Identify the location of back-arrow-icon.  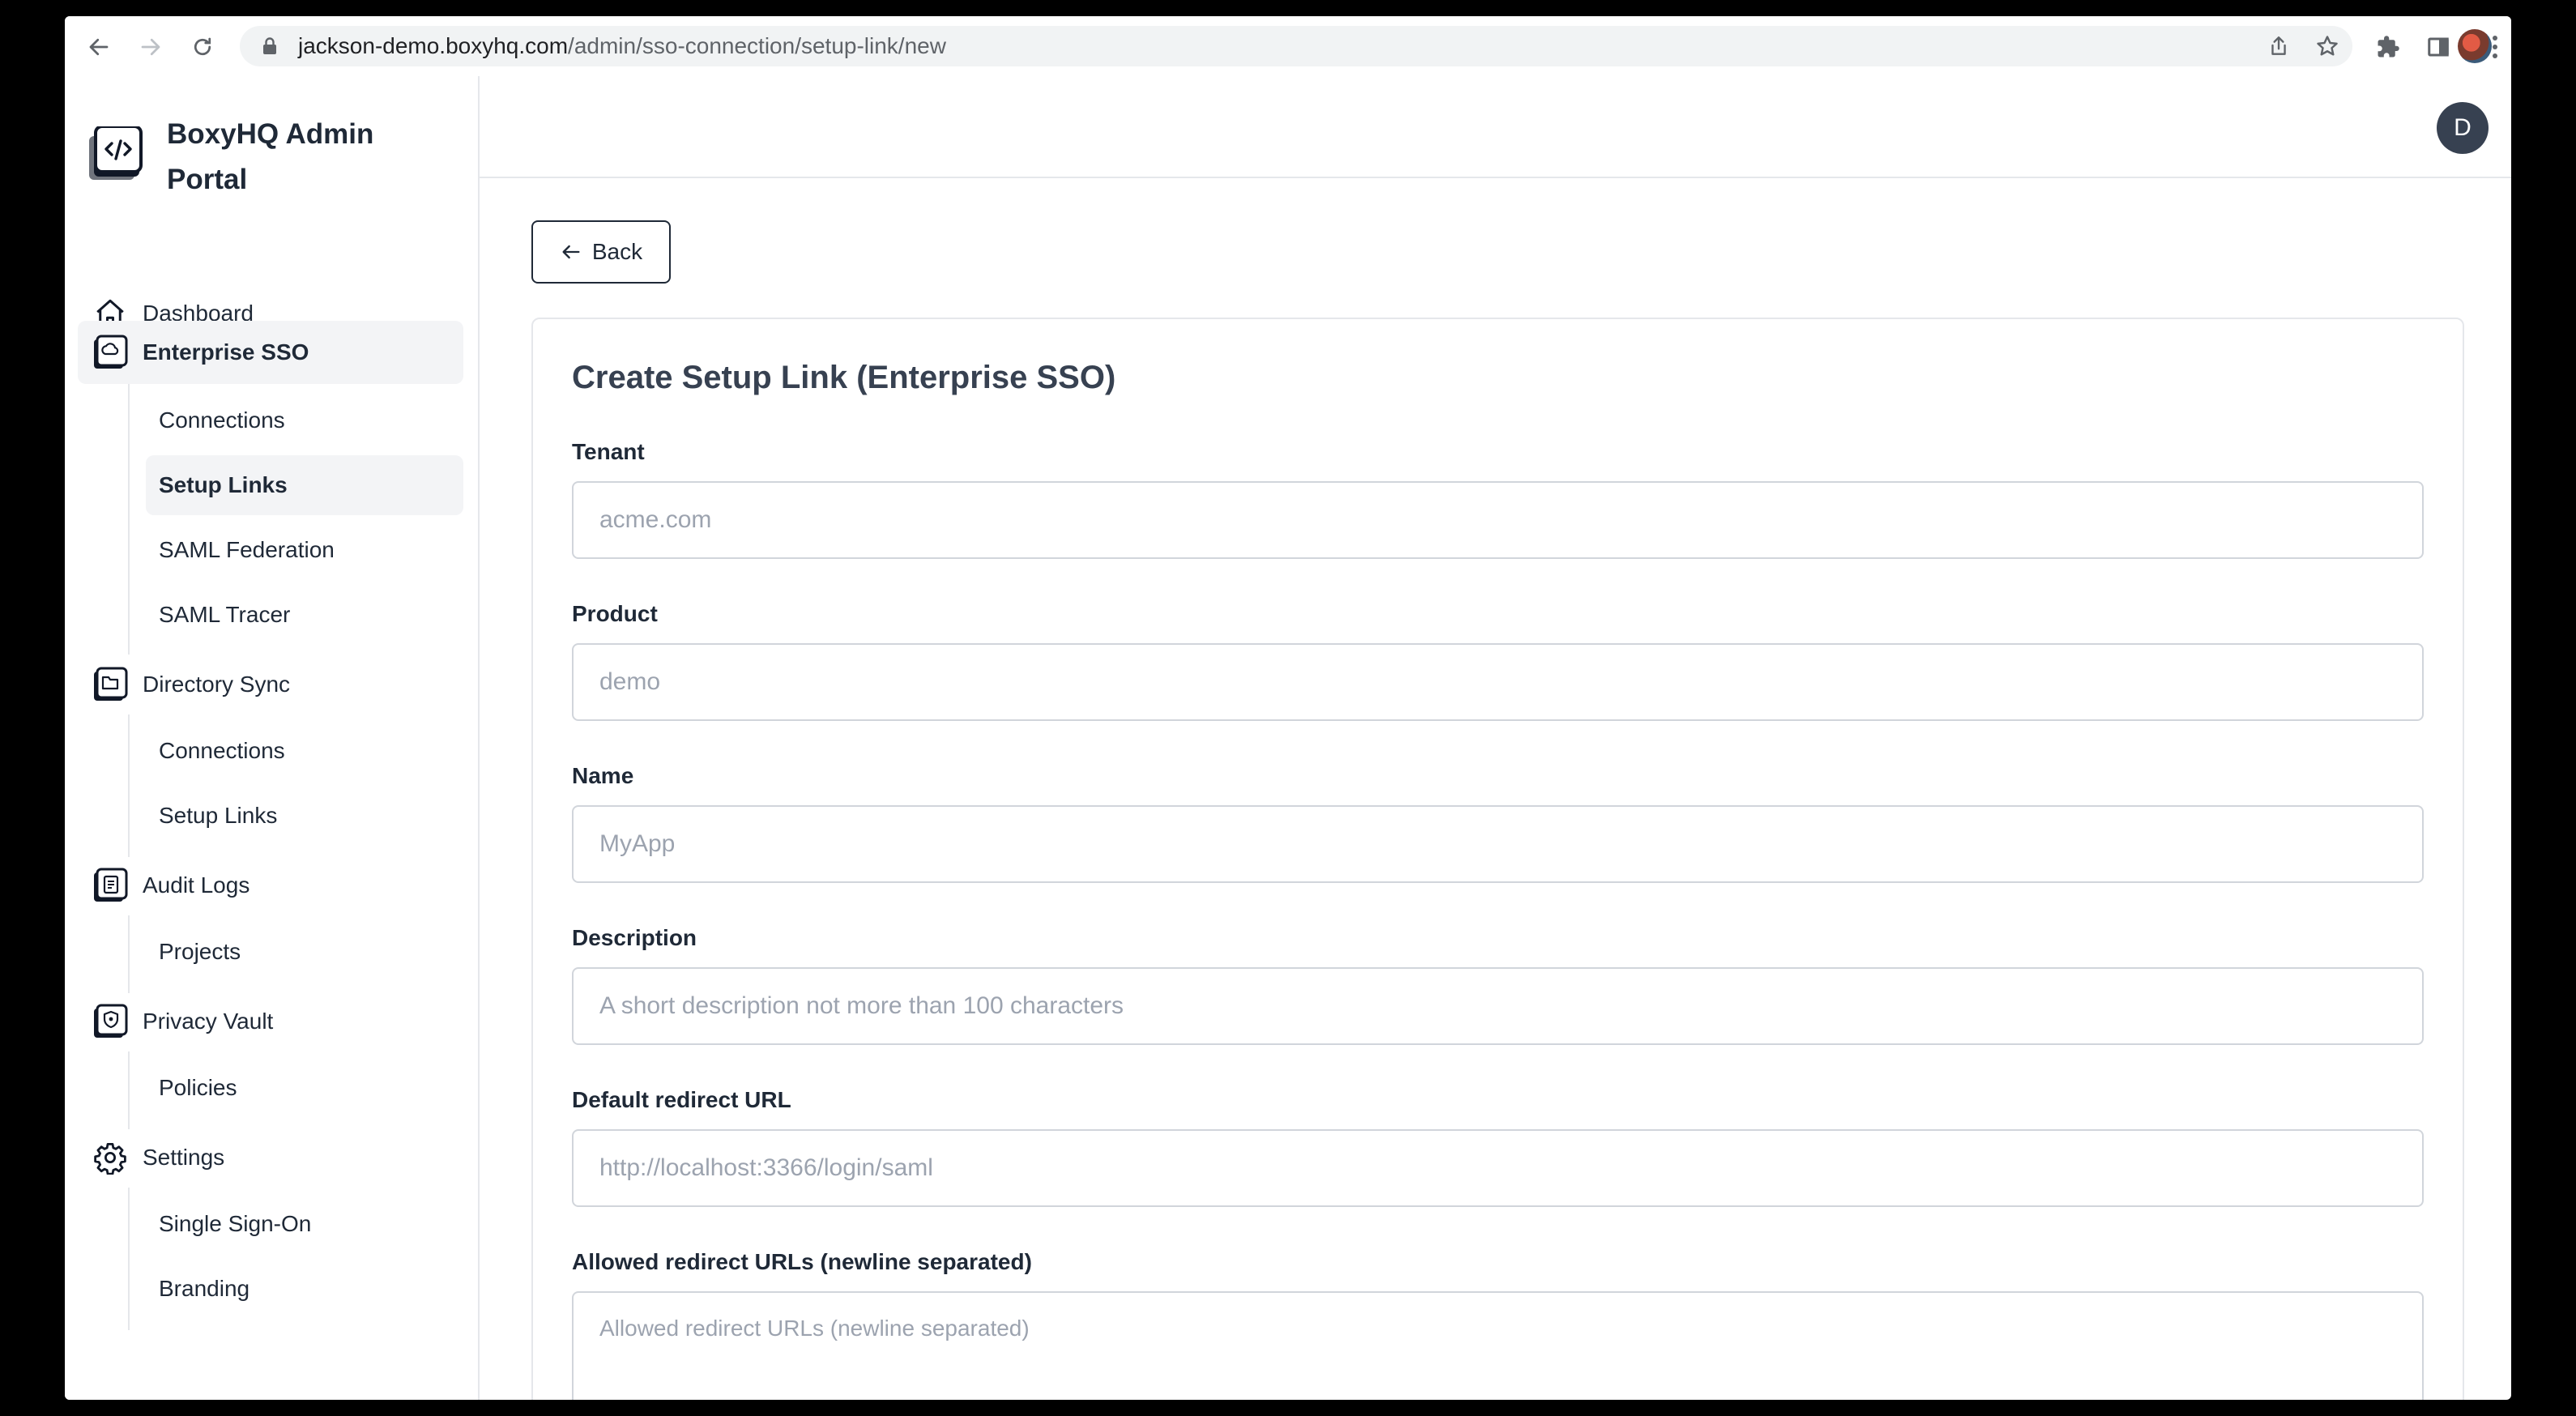
(99, 47).